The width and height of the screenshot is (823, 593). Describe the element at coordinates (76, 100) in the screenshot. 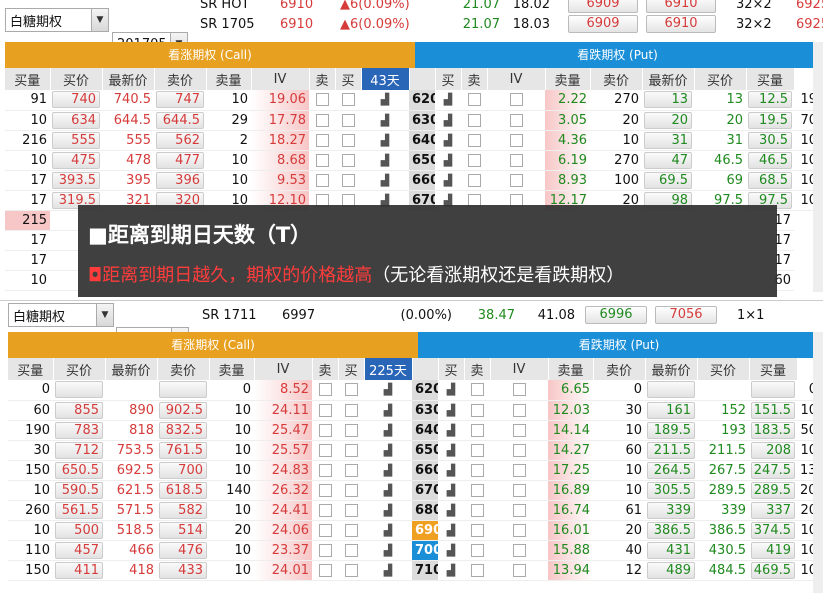

I see `call-bid: 740` at that location.